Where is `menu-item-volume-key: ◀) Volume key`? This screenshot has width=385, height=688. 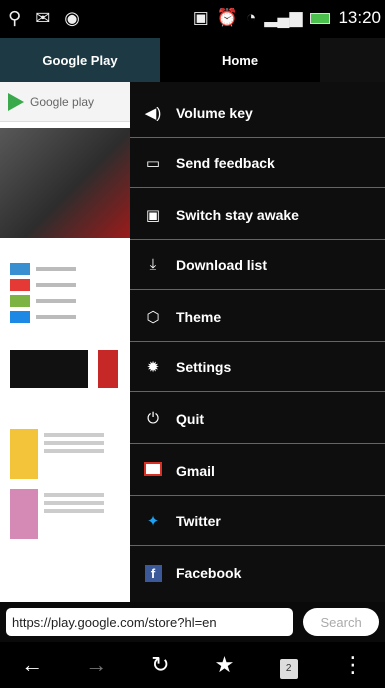
menu-item-volume-key: ◀) Volume key is located at coordinates (257, 113).